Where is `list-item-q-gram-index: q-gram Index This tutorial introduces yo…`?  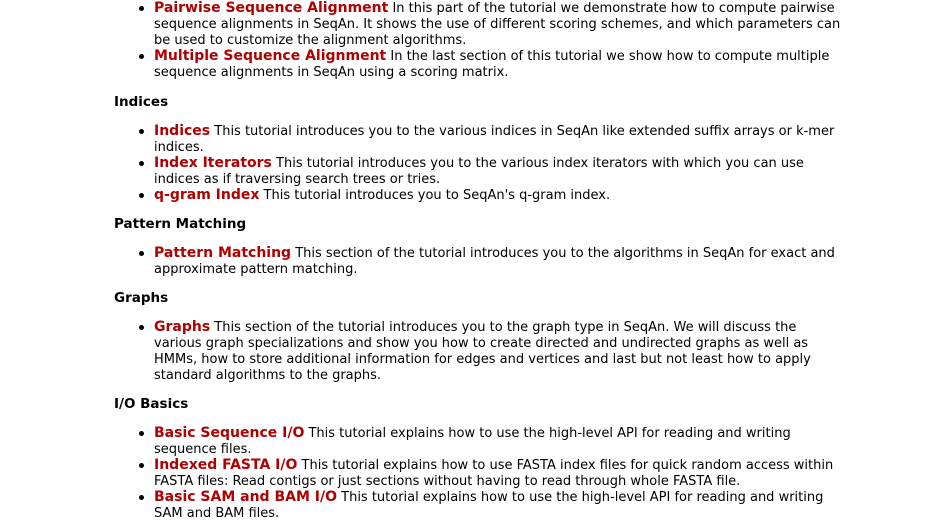 list-item-q-gram-index: q-gram Index This tutorial introduces yo… is located at coordinates (491, 195).